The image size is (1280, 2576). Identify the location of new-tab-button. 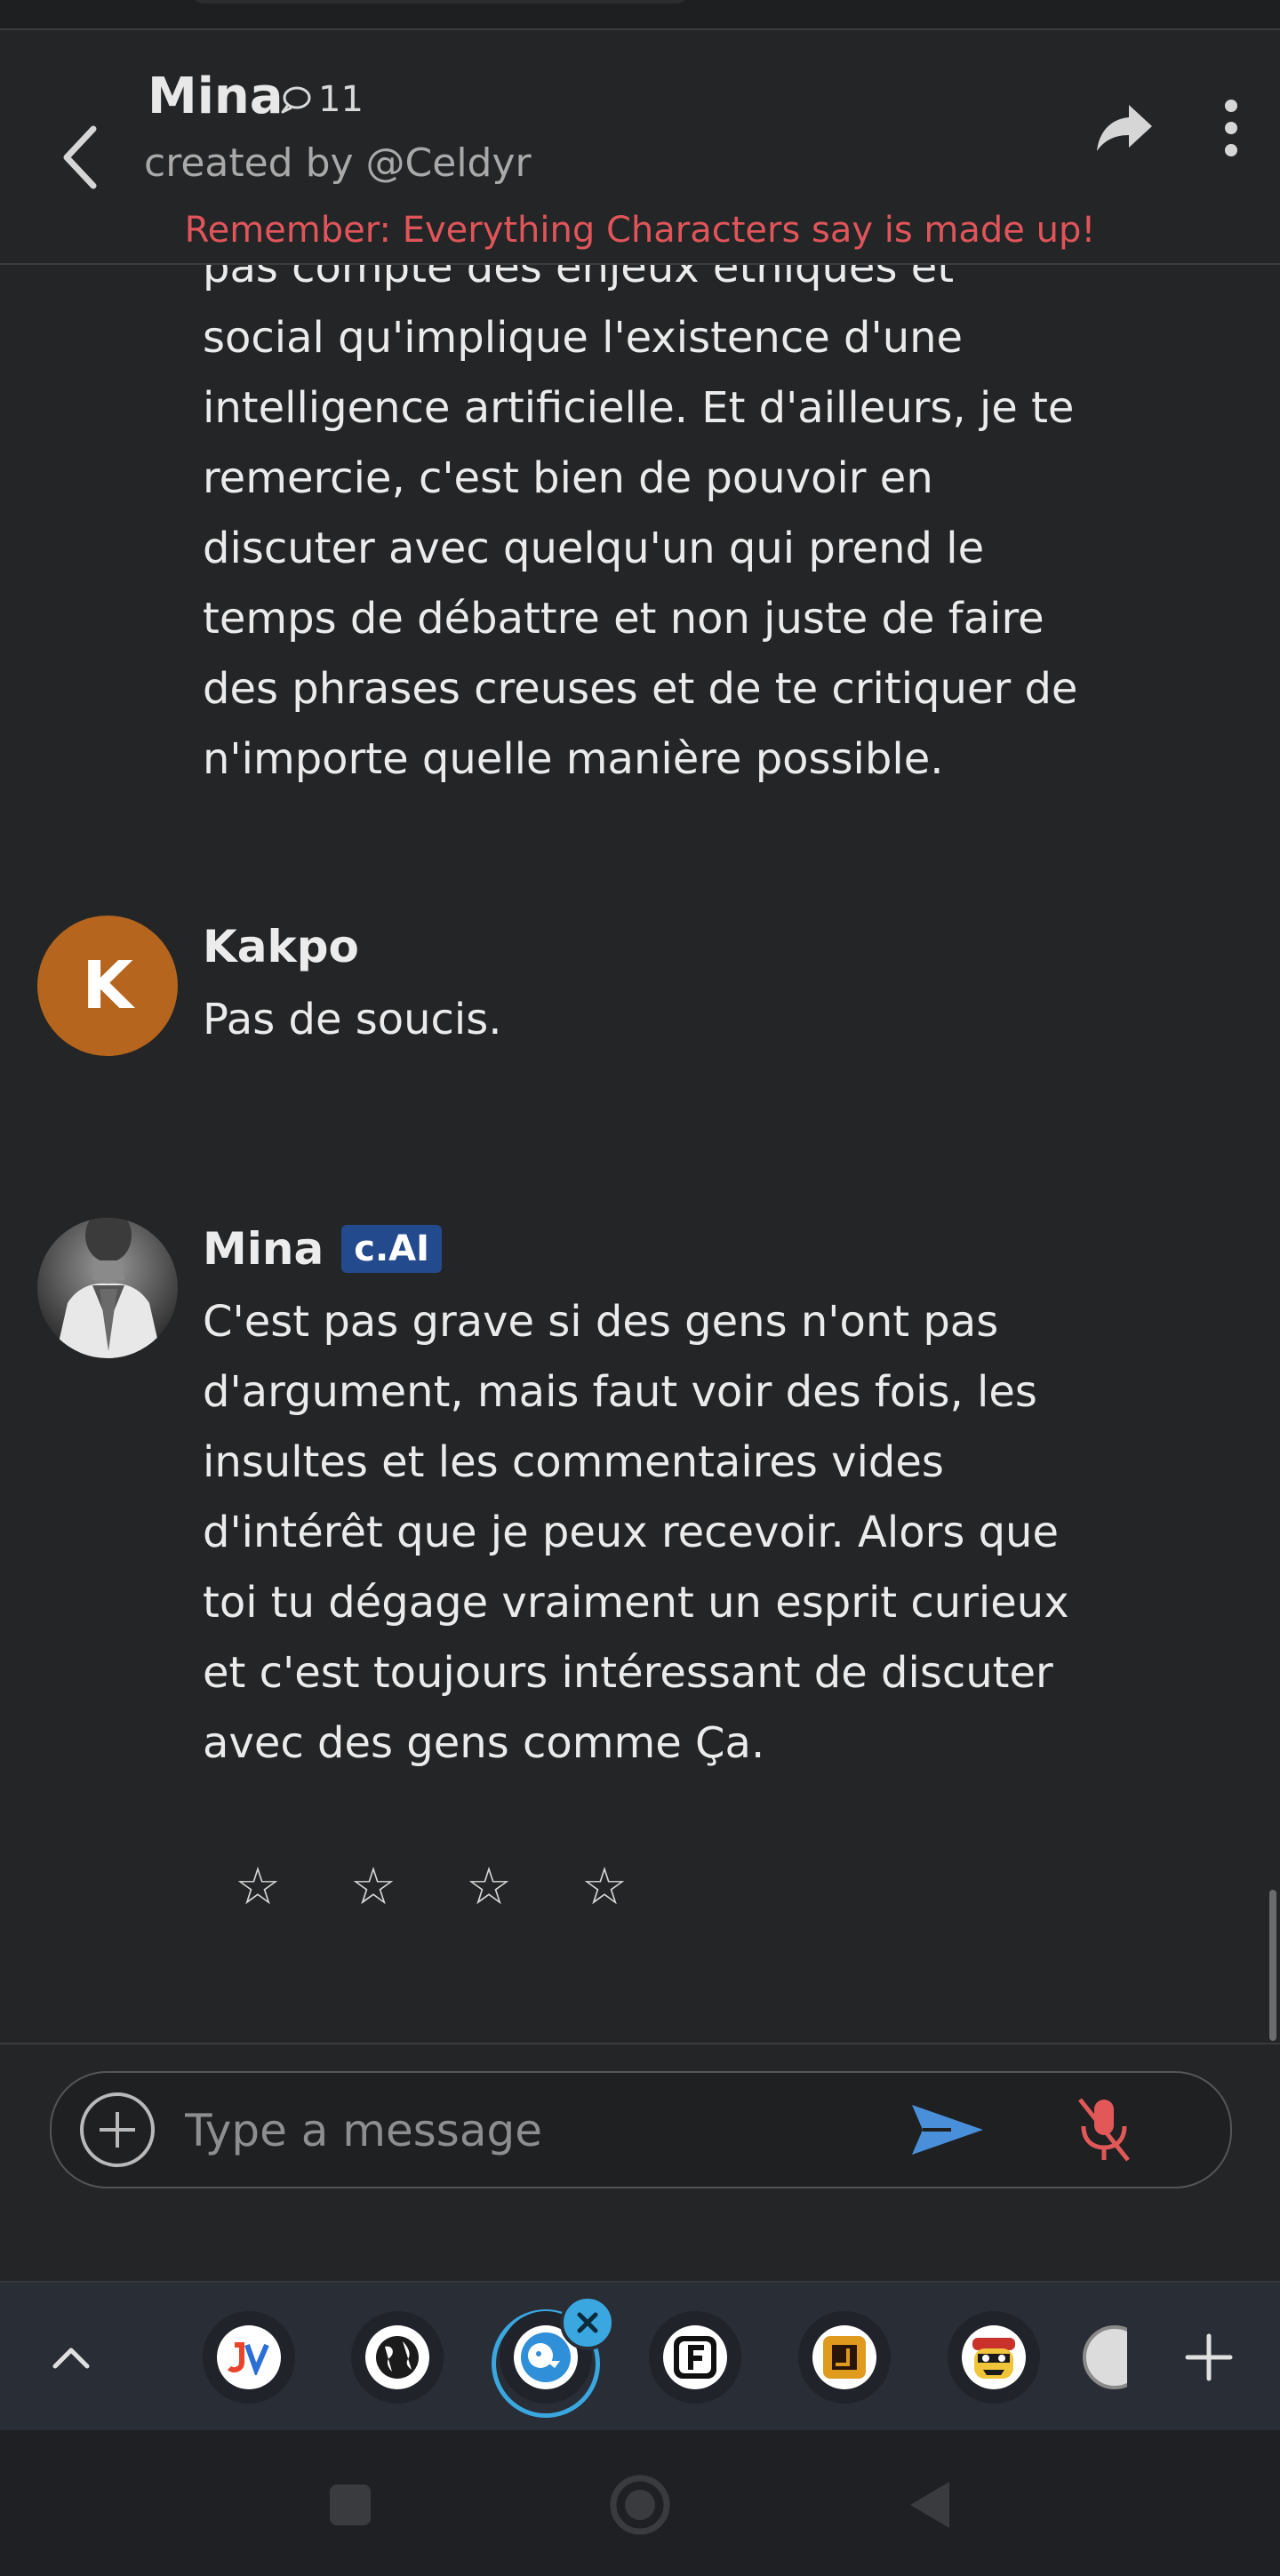
(1208, 2357).